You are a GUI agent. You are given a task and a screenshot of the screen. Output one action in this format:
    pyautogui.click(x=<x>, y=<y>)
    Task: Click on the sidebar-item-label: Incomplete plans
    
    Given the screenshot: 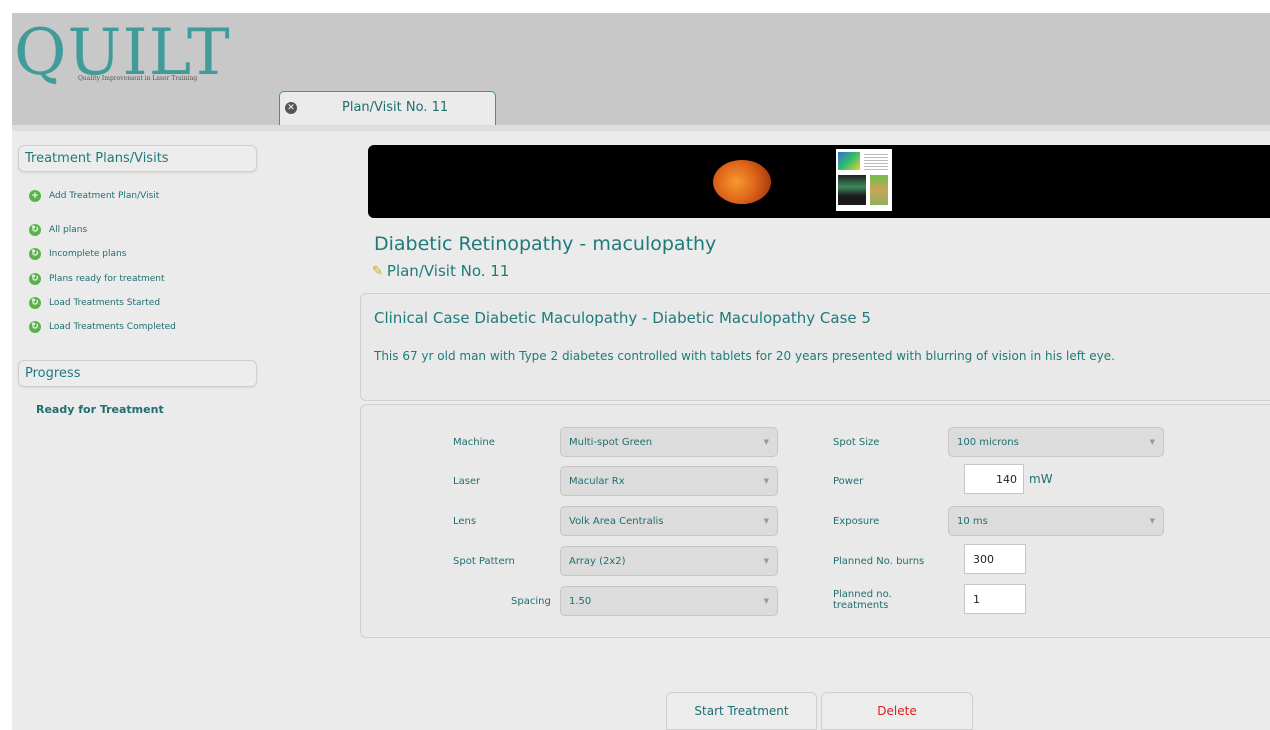 What is the action you would take?
    pyautogui.click(x=88, y=254)
    